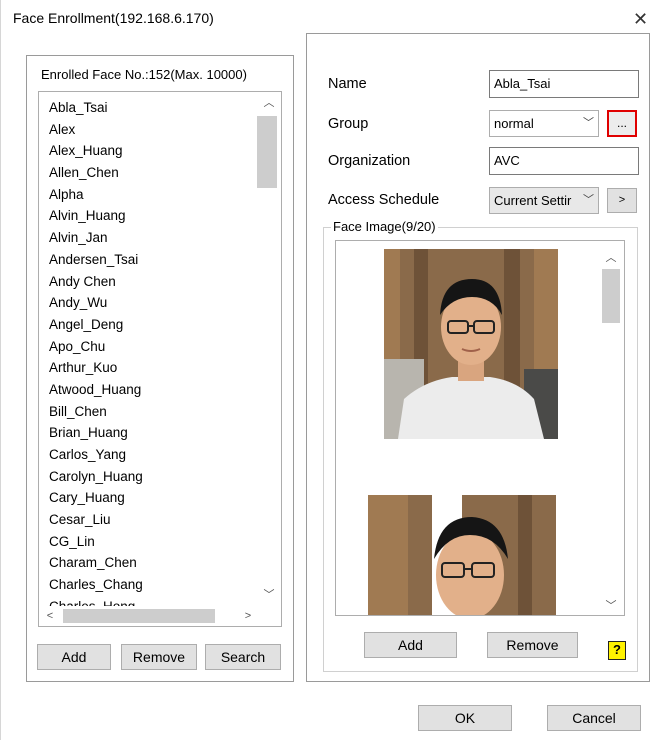 This screenshot has height=740, width=652. I want to click on list-item: Angel_Deng, so click(149, 325).